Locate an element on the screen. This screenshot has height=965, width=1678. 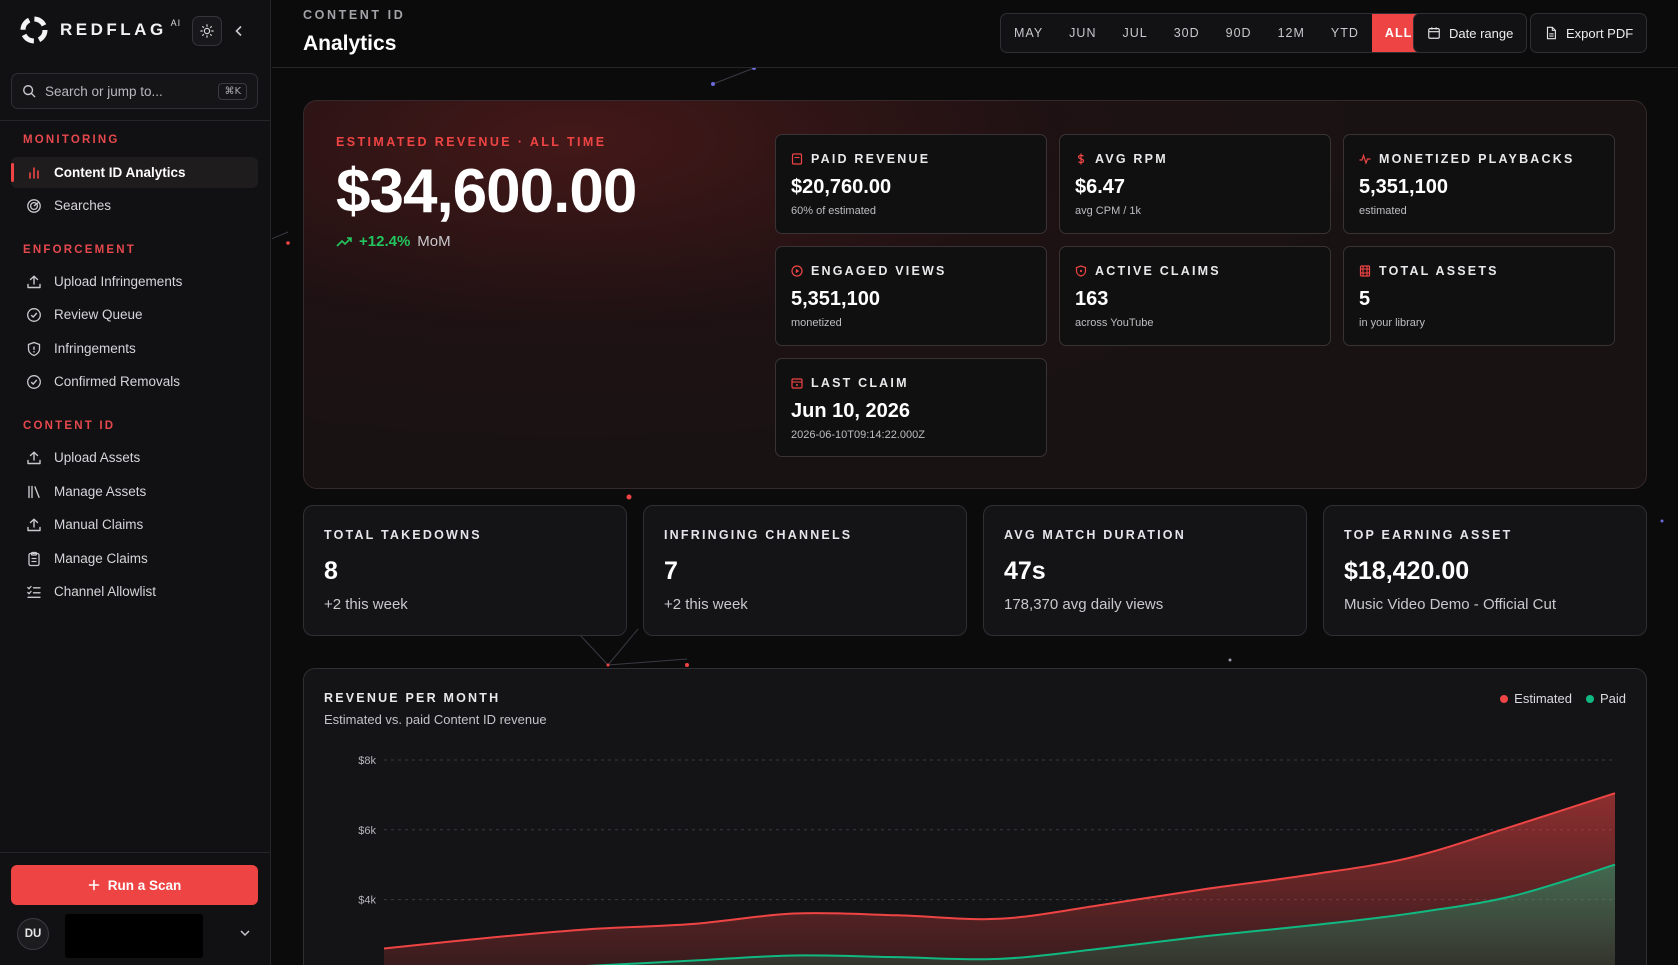
bar-chart-icon is located at coordinates (34, 172).